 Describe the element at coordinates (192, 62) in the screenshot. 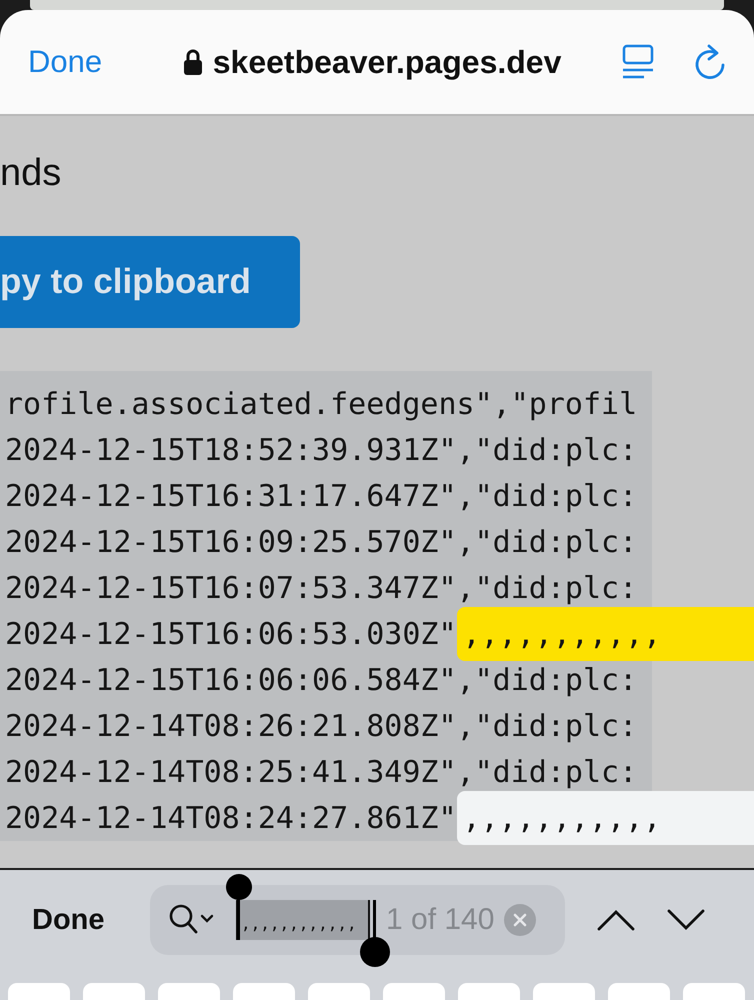

I see `lock-icon` at that location.